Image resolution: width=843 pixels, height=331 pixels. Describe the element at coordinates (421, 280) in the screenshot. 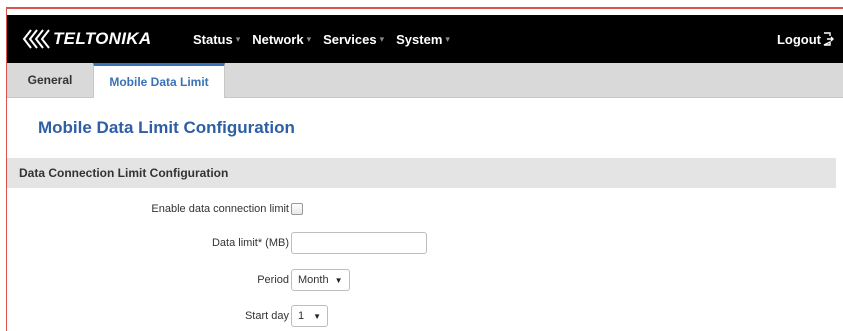

I see `form-row-period: Period Month ▼` at that location.